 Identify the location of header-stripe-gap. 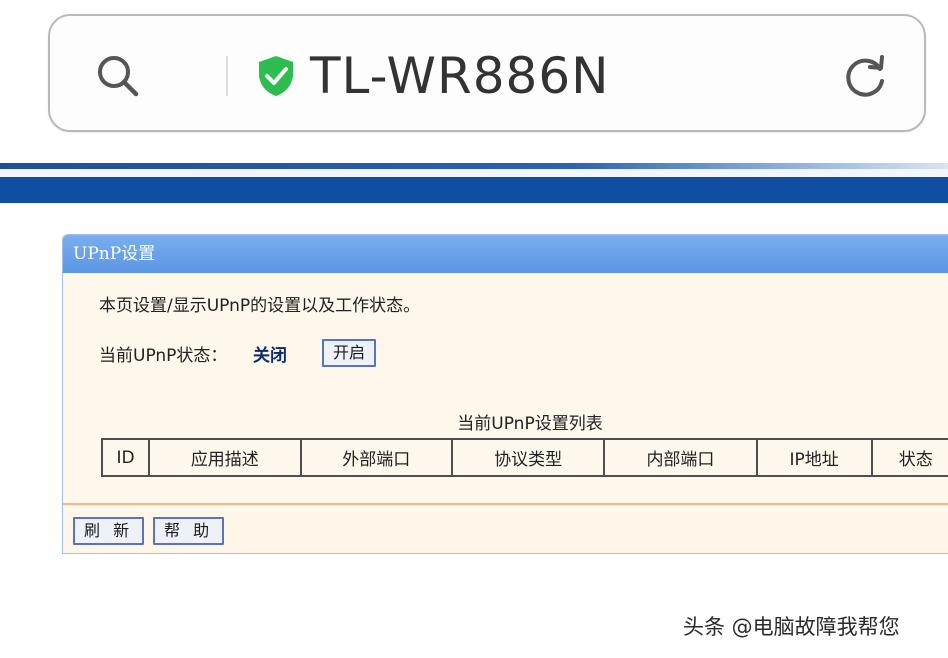
(474, 173).